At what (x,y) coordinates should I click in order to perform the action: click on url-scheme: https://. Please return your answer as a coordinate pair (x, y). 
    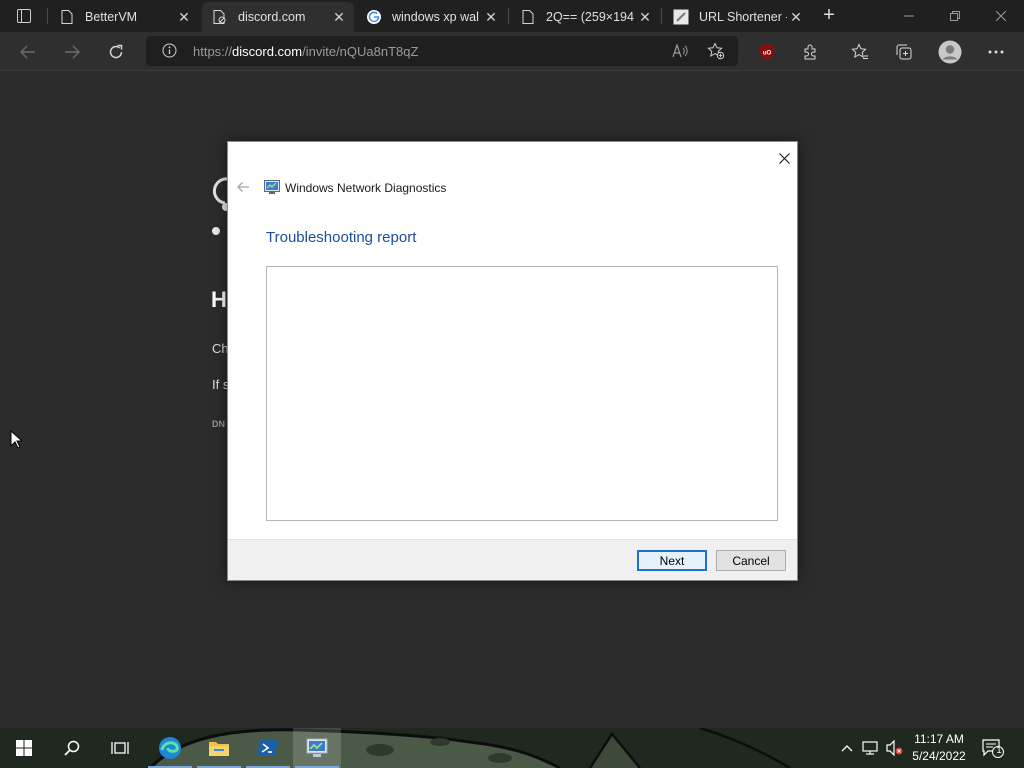
    Looking at the image, I should click on (213, 51).